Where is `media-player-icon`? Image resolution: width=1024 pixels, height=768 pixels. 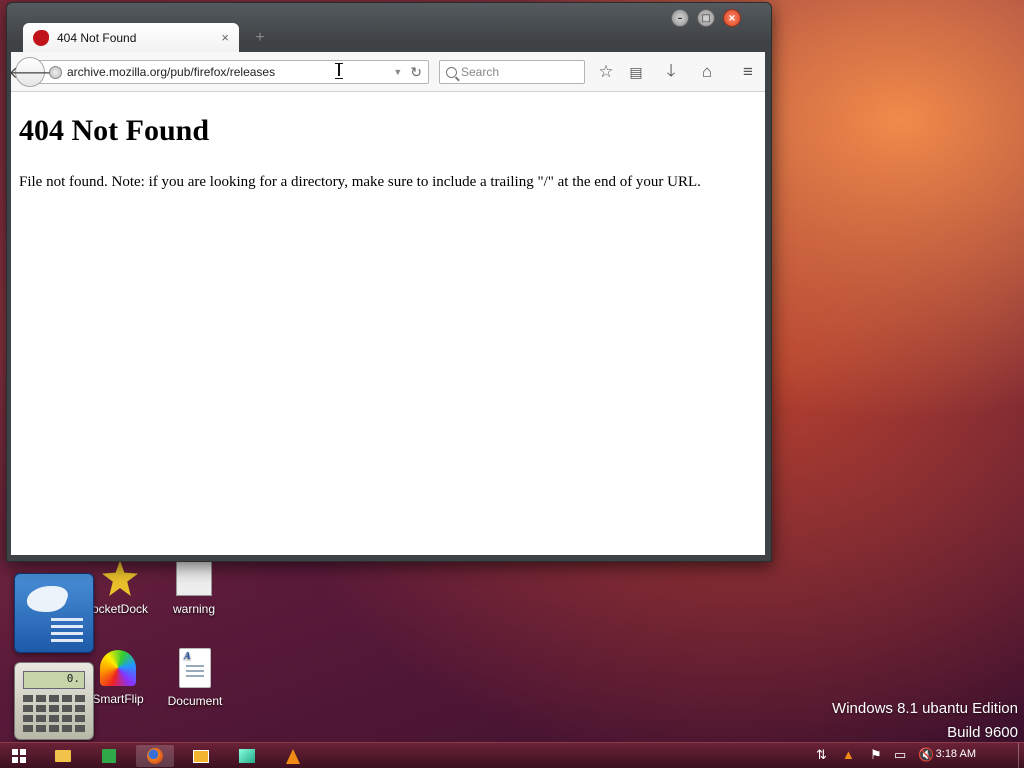
media-player-icon is located at coordinates (201, 756).